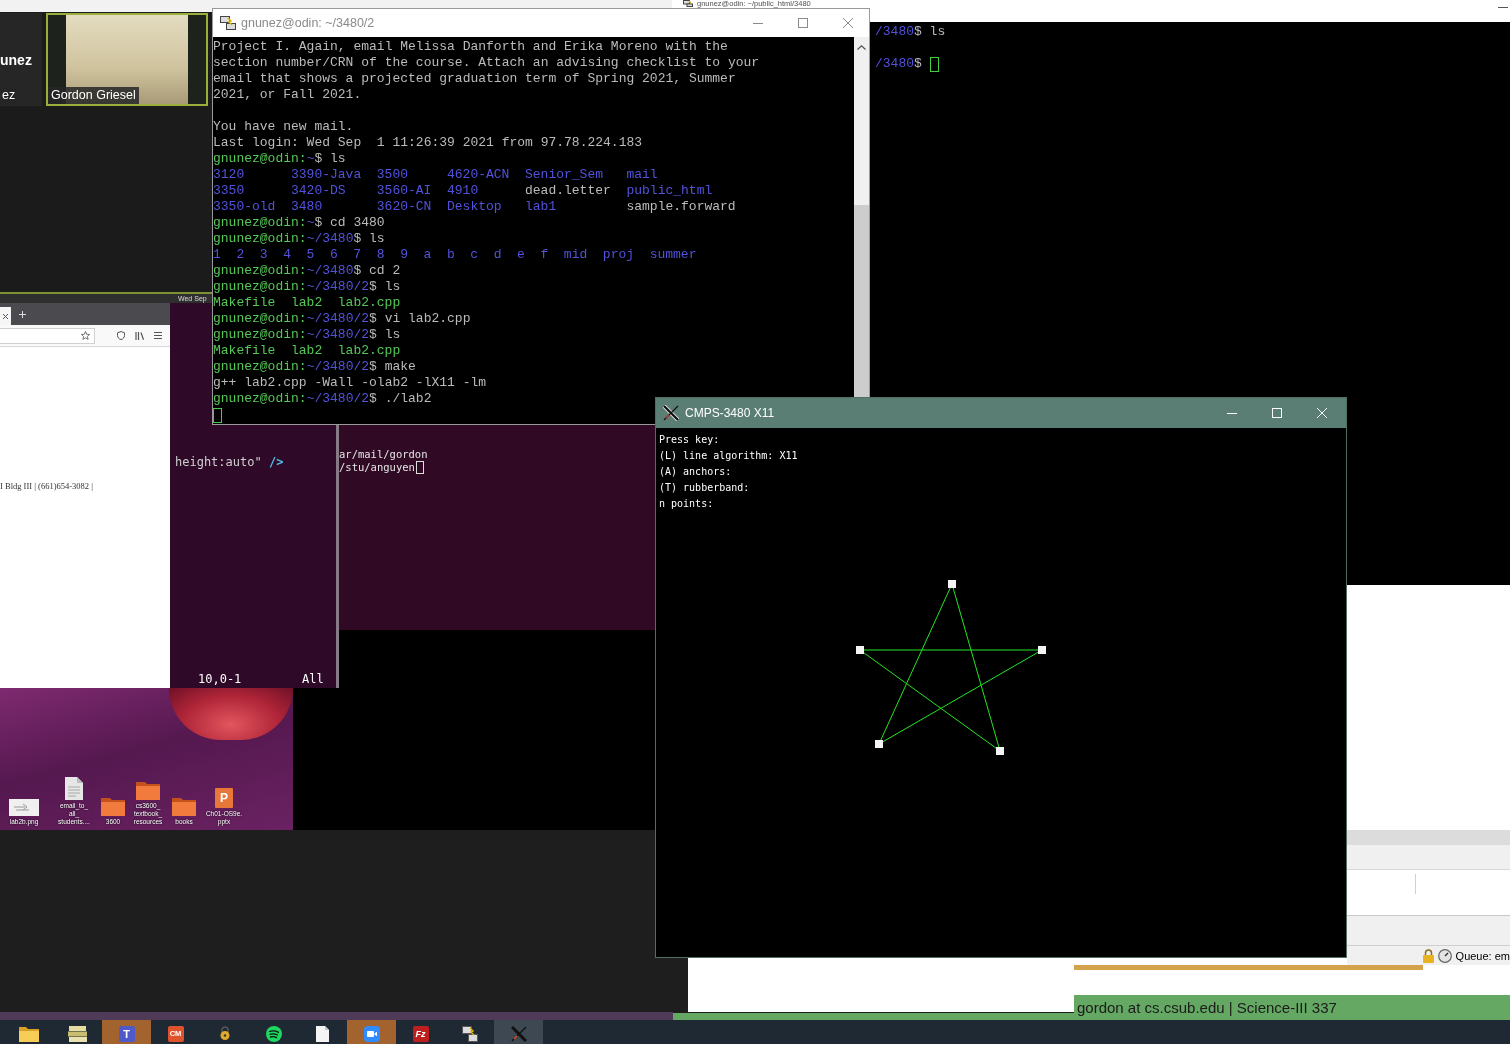  What do you see at coordinates (475, 207) in the screenshot?
I see `terminal-line: 3350-old 3480 3620-CN Desktop lab1 sample.forward` at bounding box center [475, 207].